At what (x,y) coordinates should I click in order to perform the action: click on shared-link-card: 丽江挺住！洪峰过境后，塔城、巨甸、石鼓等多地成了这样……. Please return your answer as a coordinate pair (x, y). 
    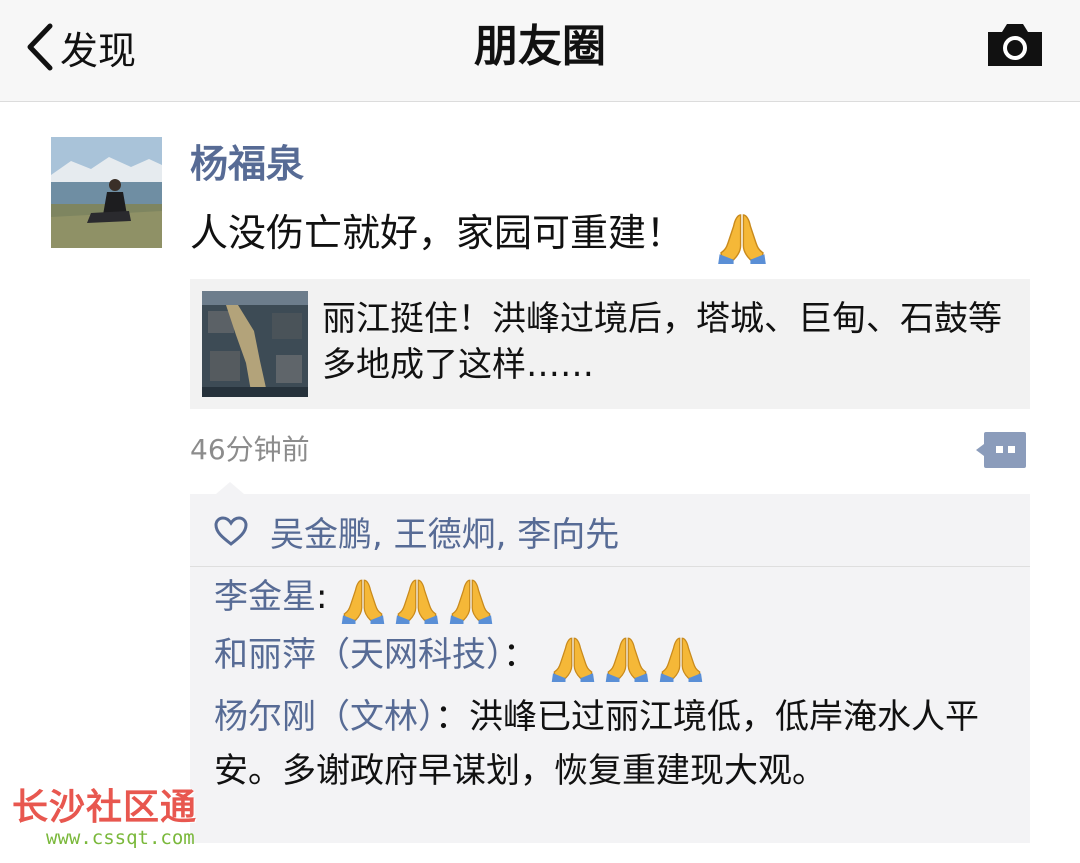
    Looking at the image, I should click on (610, 344).